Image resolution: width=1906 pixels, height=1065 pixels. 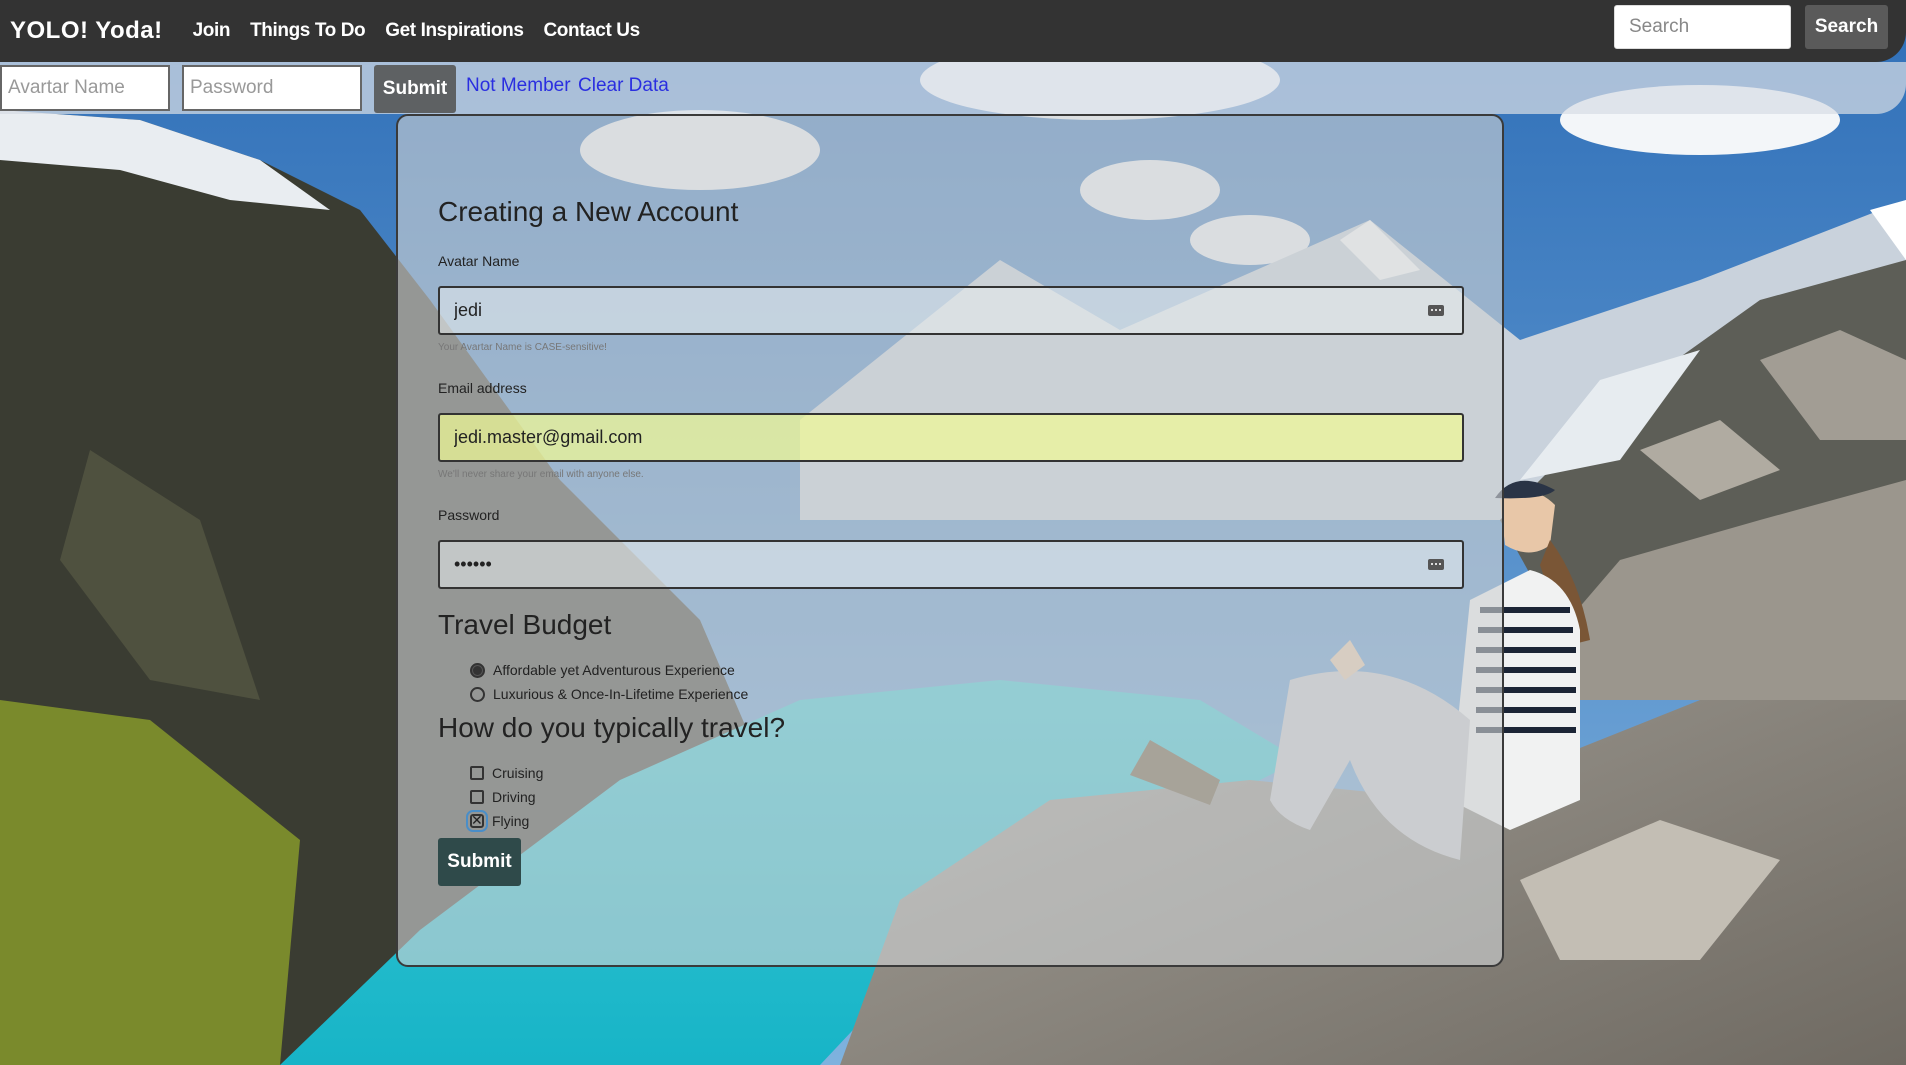 What do you see at coordinates (623, 86) in the screenshot?
I see `clear-data-link: Clear Data` at bounding box center [623, 86].